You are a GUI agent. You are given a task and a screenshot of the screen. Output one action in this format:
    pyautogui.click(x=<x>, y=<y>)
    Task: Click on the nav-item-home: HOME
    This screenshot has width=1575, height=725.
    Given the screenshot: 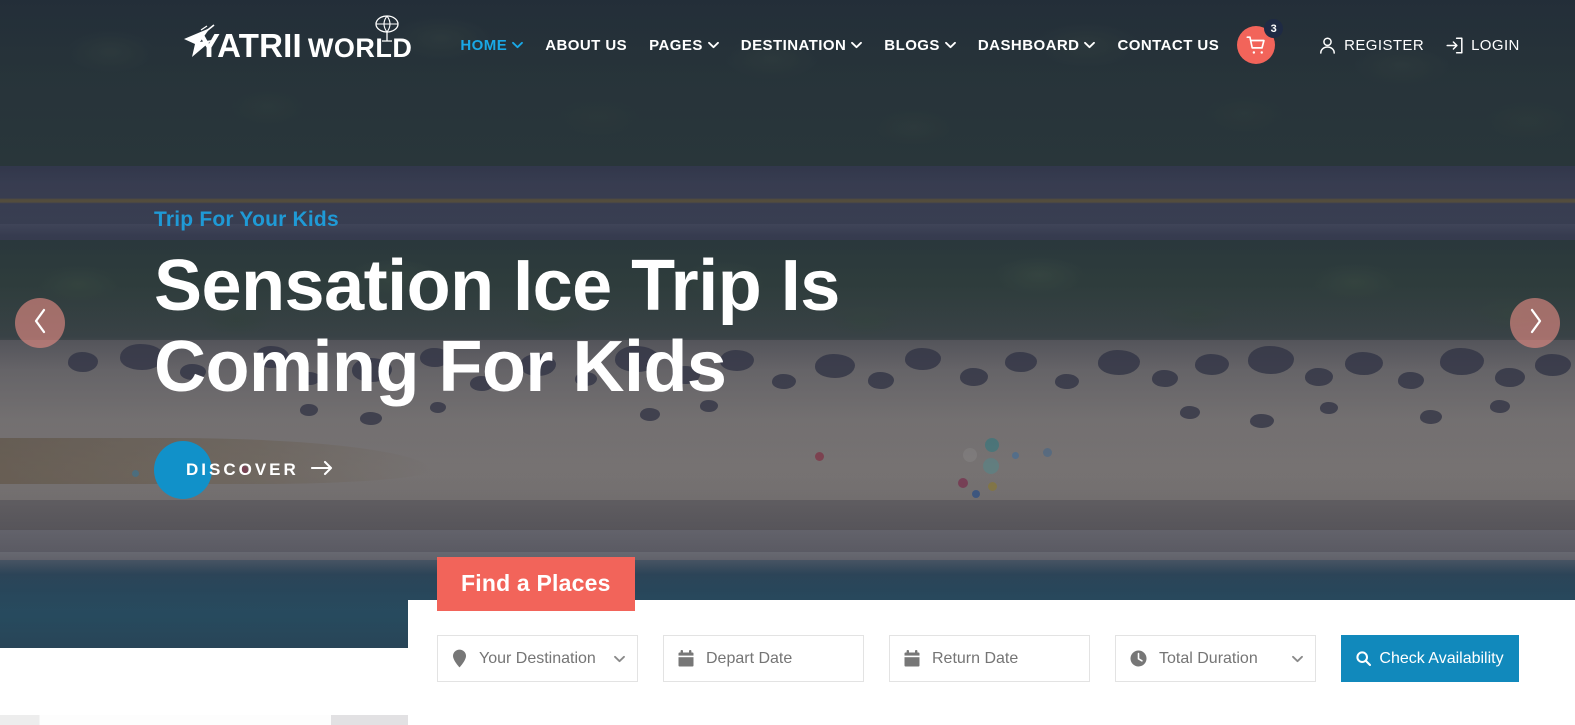 What is the action you would take?
    pyautogui.click(x=492, y=45)
    